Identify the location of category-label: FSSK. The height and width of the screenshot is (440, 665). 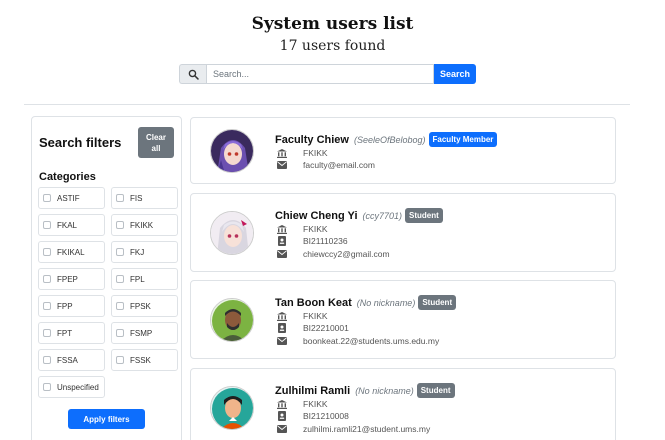
(140, 360).